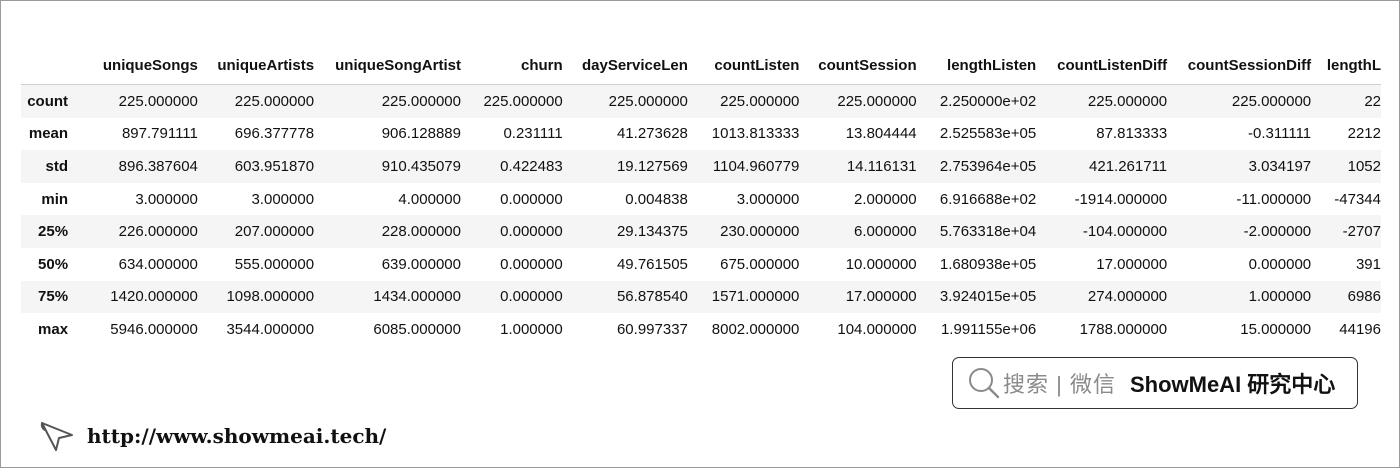 This screenshot has width=1400, height=468. I want to click on column-header: dayServiceLen, so click(625, 66).